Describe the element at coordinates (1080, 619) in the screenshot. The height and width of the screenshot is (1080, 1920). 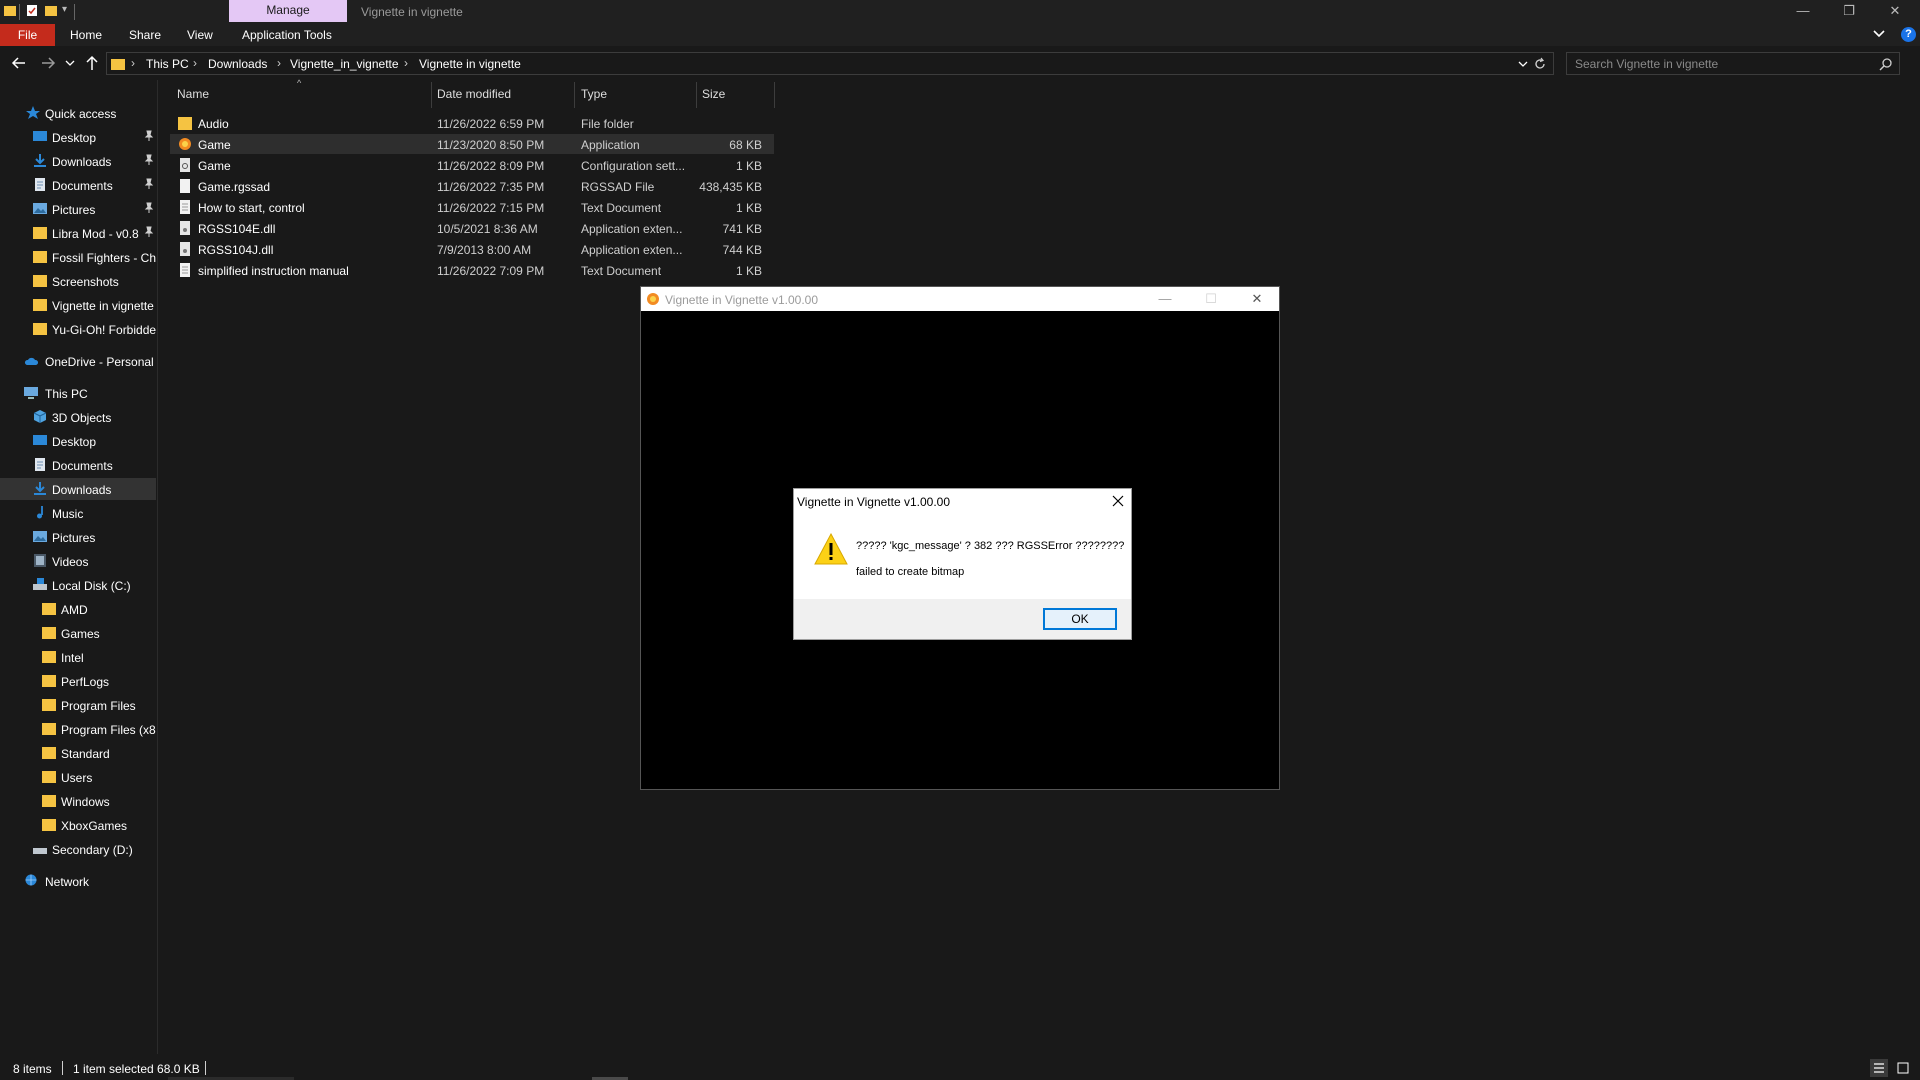
I see `ok-button: OK` at that location.